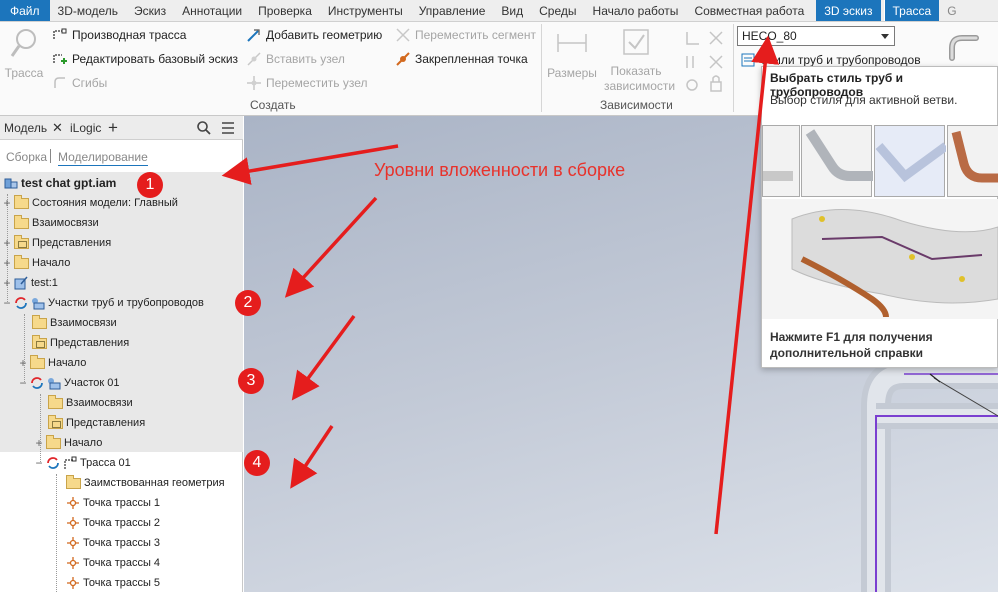  What do you see at coordinates (154, 483) in the screenshot?
I see `tree-label: Заимствованная геометрия` at bounding box center [154, 483].